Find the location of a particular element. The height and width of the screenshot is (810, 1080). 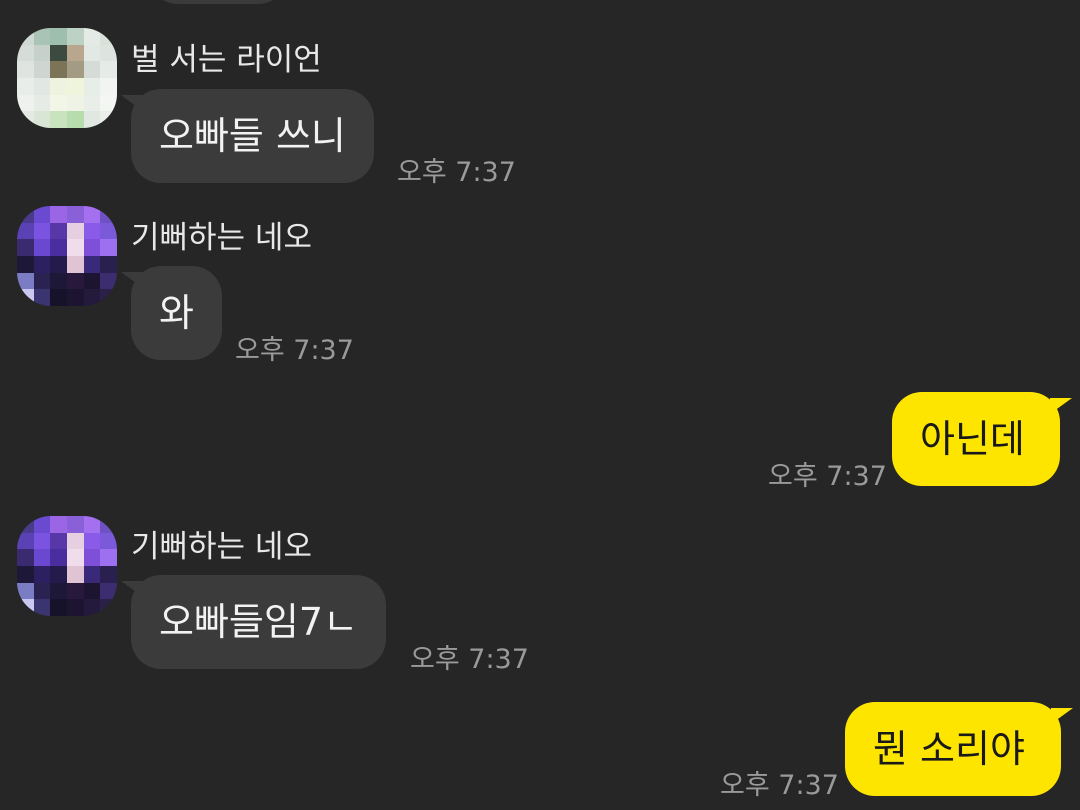

message-bubble: 오빠들임7ㄴ is located at coordinates (253, 622).